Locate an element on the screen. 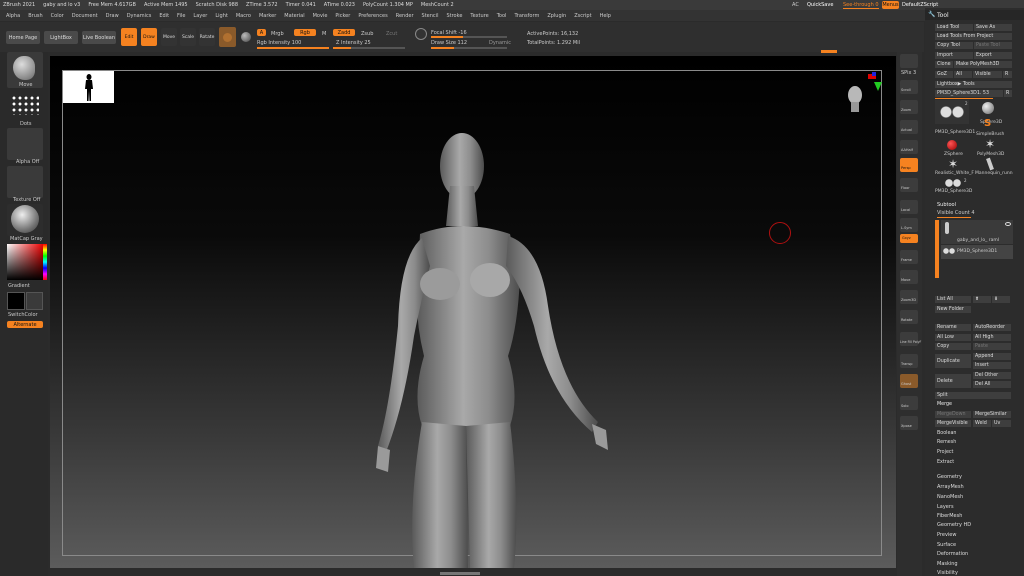 The width and height of the screenshot is (1024, 576). extract-button: Extract is located at coordinates (973, 462).